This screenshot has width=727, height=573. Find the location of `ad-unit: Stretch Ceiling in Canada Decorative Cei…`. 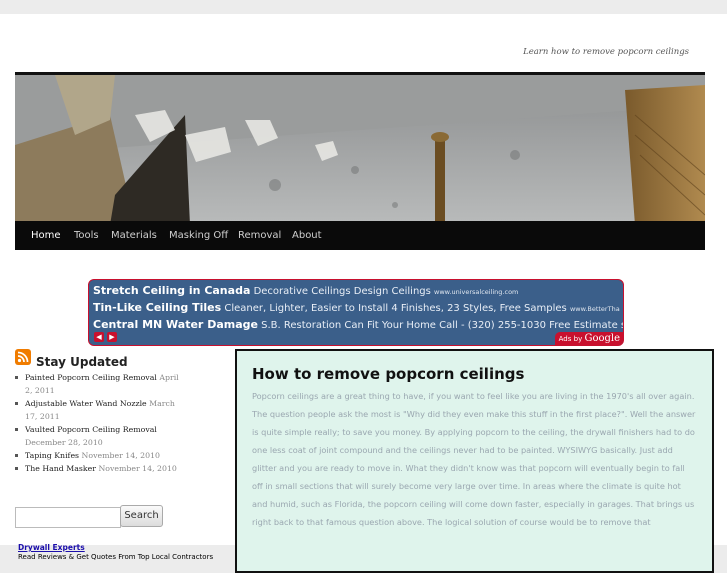

ad-unit: Stretch Ceiling in Canada Decorative Cei… is located at coordinates (356, 312).